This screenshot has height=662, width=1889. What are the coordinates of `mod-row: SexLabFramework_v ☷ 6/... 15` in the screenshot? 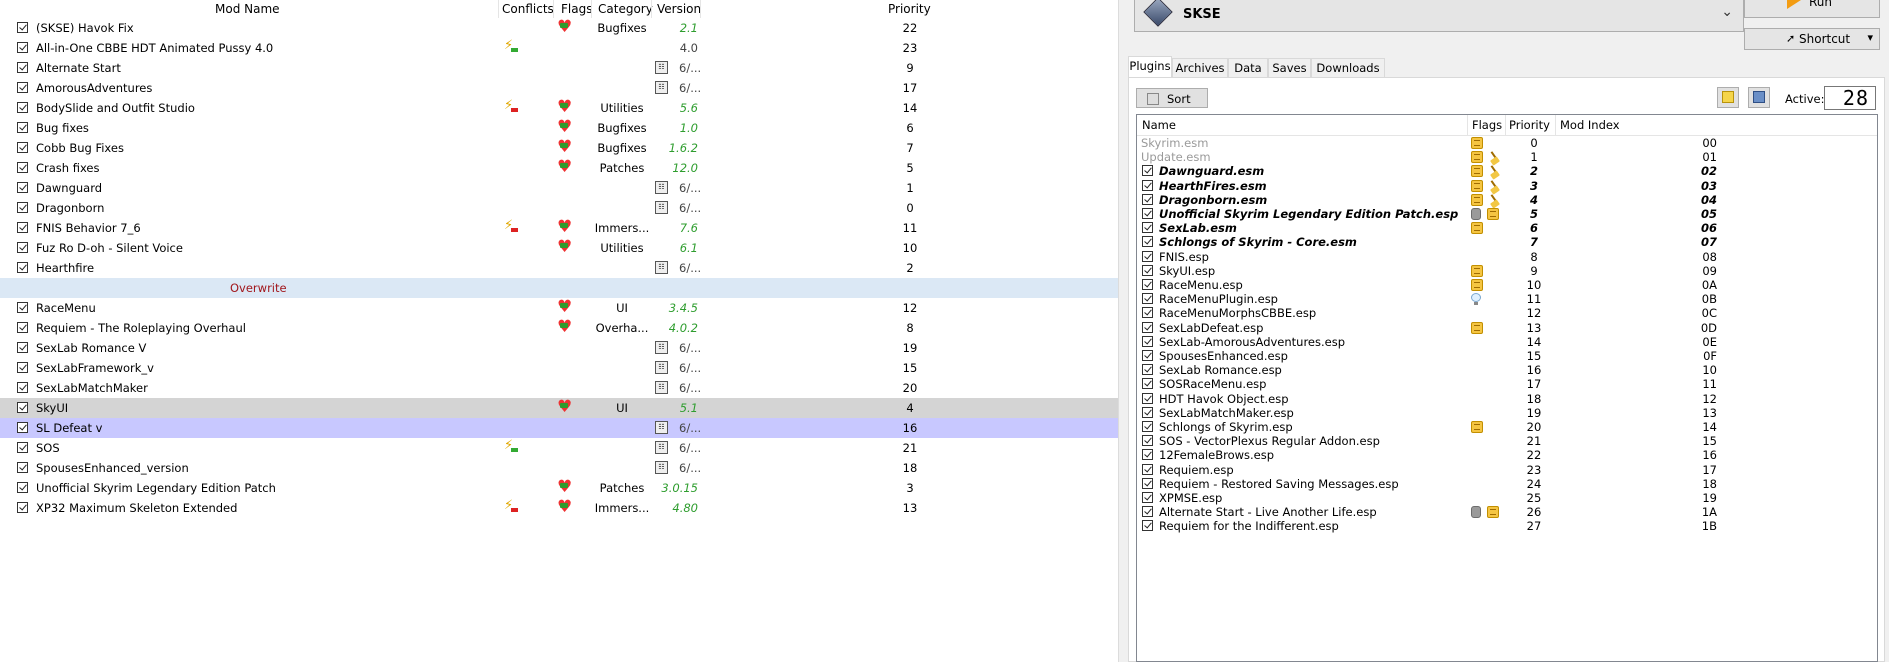 It's located at (559, 368).